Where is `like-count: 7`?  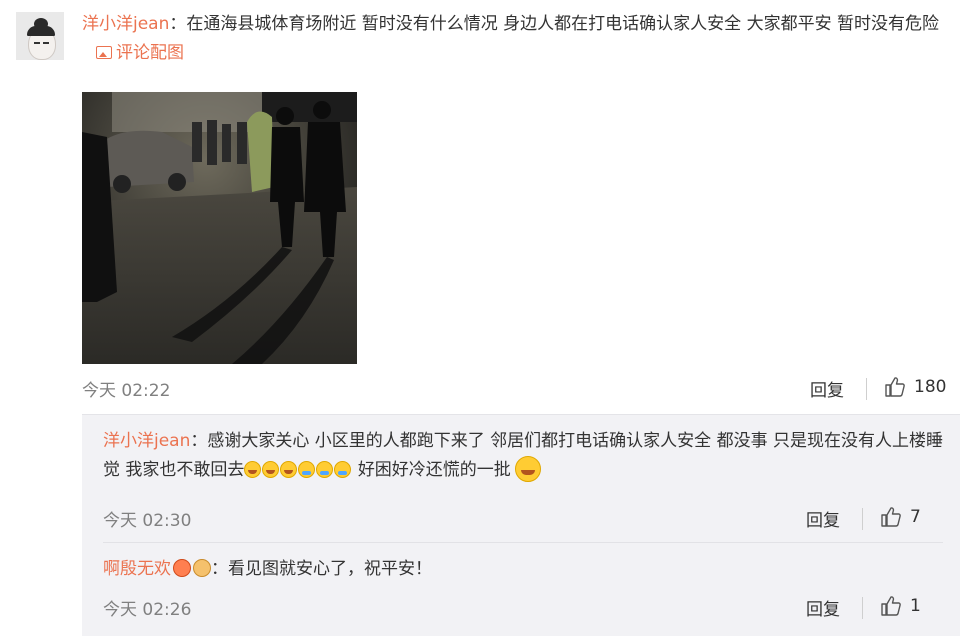 like-count: 7 is located at coordinates (915, 517).